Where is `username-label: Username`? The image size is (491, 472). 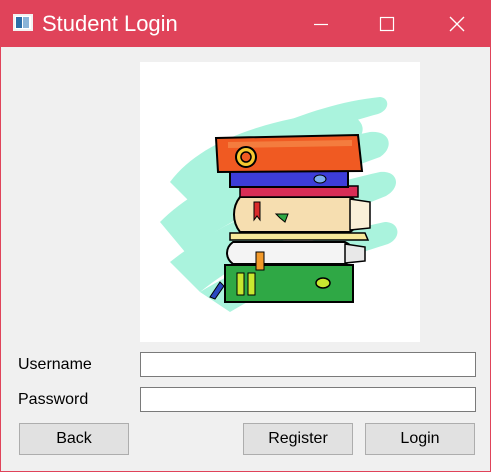
username-label: Username is located at coordinates (55, 364).